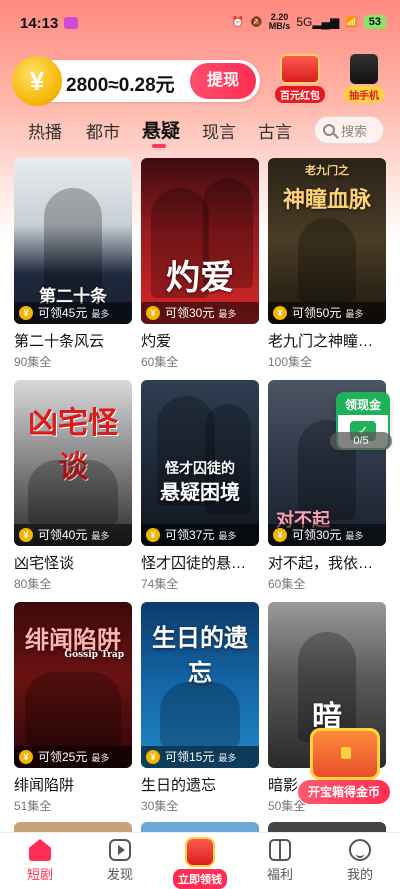 This screenshot has width=400, height=889. What do you see at coordinates (44, 563) in the screenshot?
I see `drama-title: 凶宅怪谈` at bounding box center [44, 563].